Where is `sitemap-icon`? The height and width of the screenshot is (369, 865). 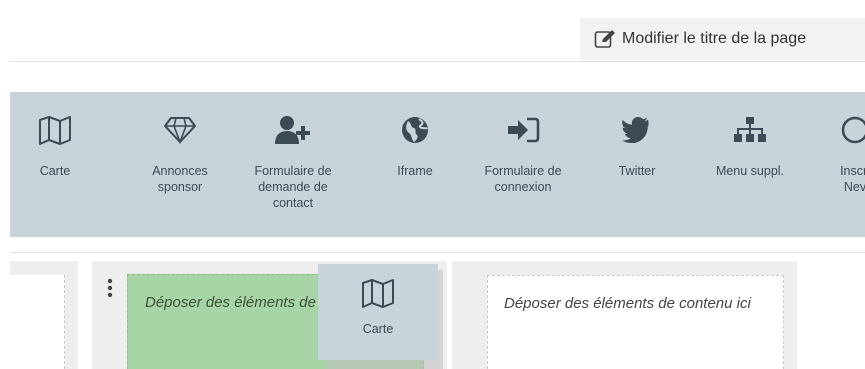 sitemap-icon is located at coordinates (750, 129).